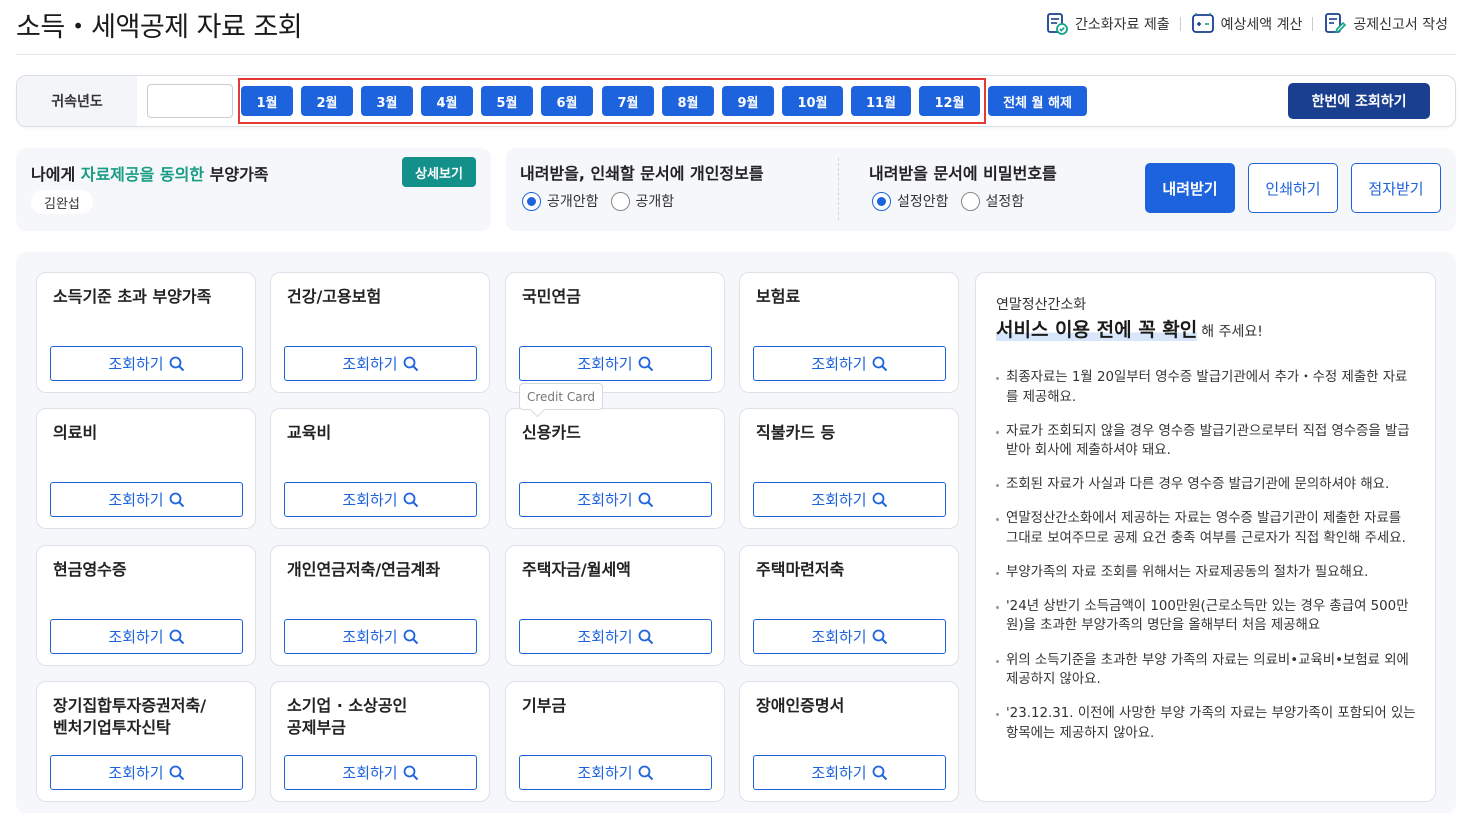 The width and height of the screenshot is (1468, 813). What do you see at coordinates (800, 705) in the screenshot?
I see `card-title: 장애인증명서` at bounding box center [800, 705].